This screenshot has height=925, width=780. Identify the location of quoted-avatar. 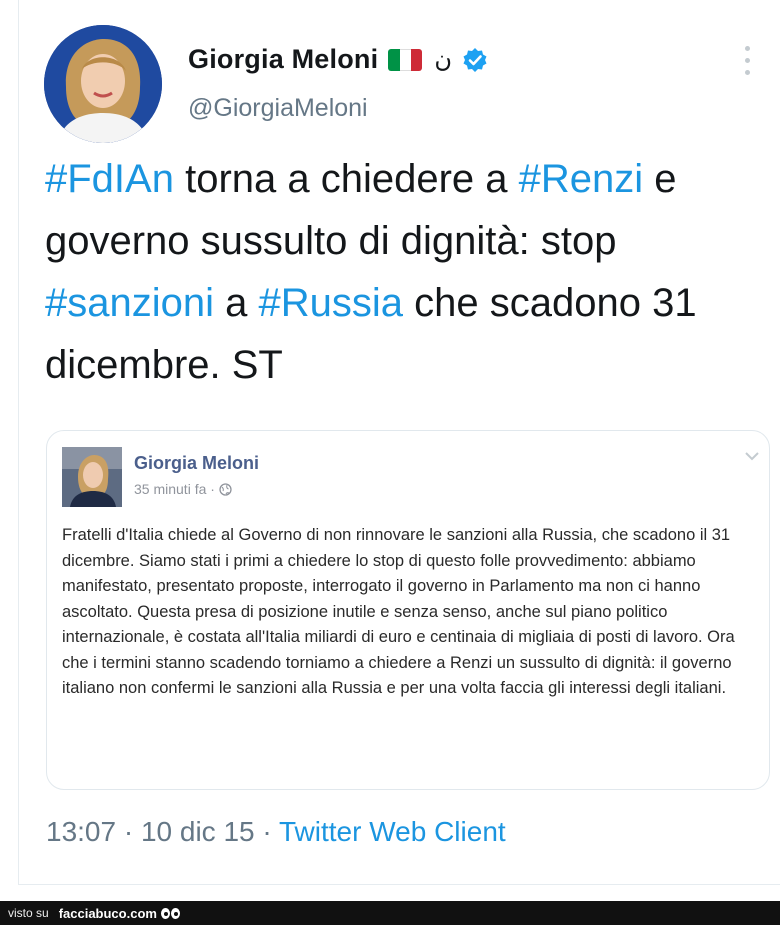
(92, 477).